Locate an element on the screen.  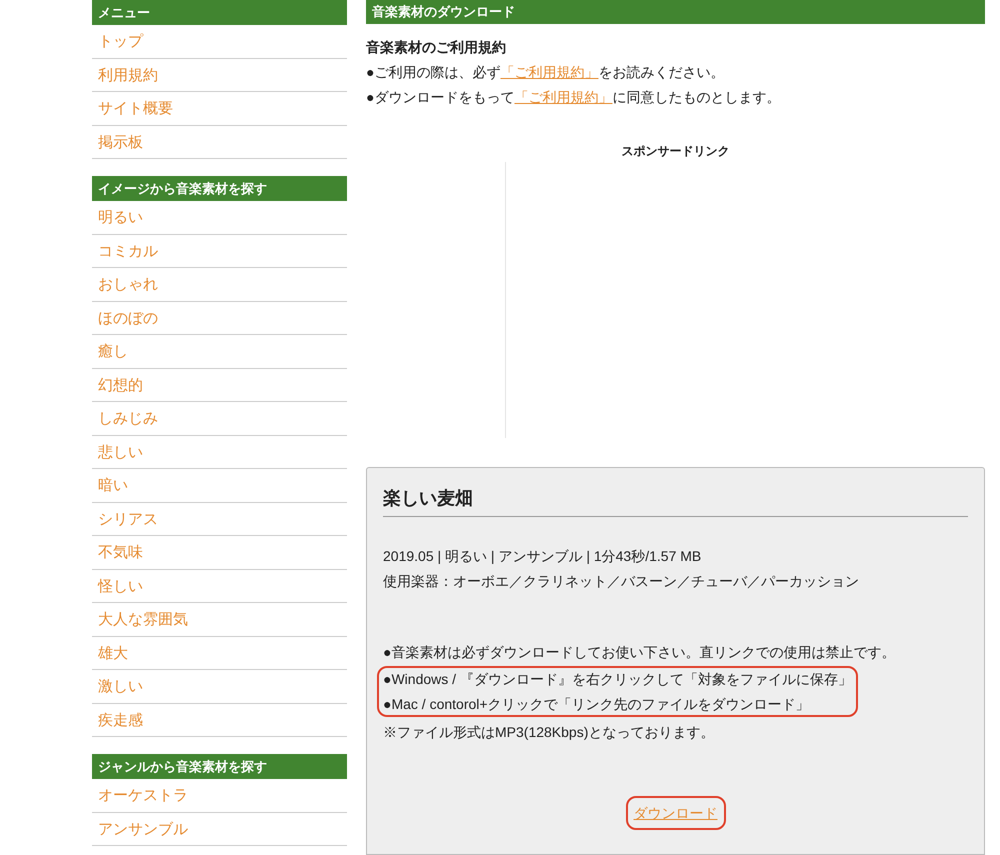
sidebar-link: 怪しい is located at coordinates (219, 586).